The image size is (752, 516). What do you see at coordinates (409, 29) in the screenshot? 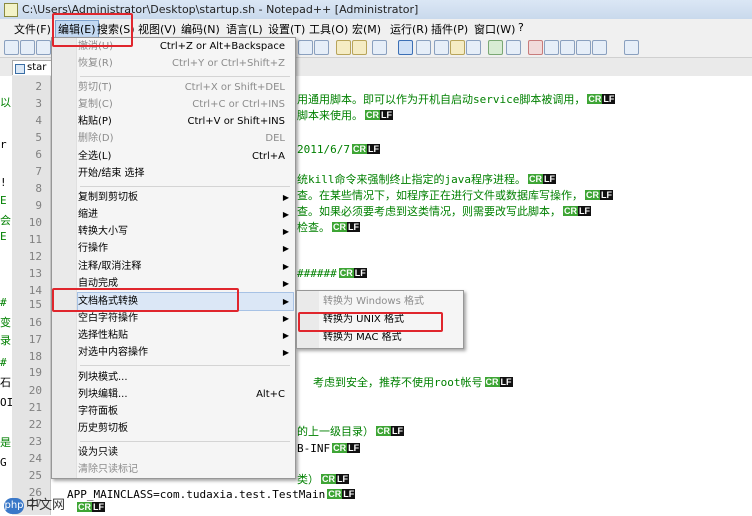
I see `menu-run: 运行(R)` at bounding box center [409, 29].